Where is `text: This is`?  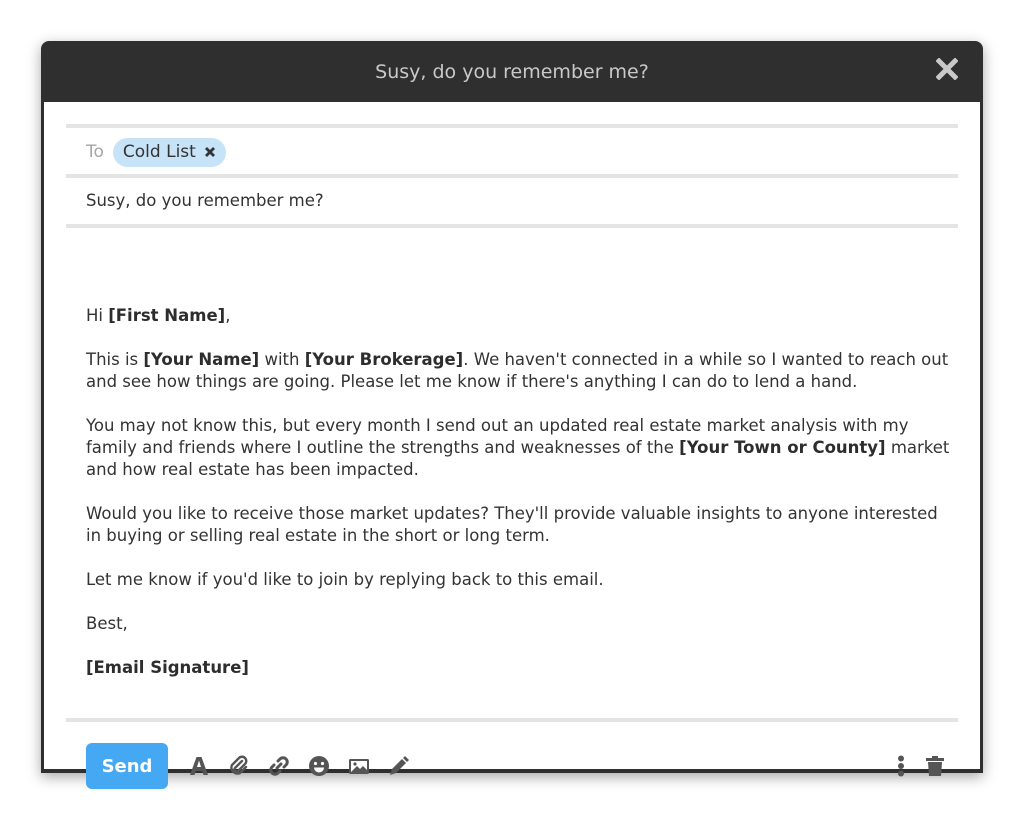 text: This is is located at coordinates (115, 359).